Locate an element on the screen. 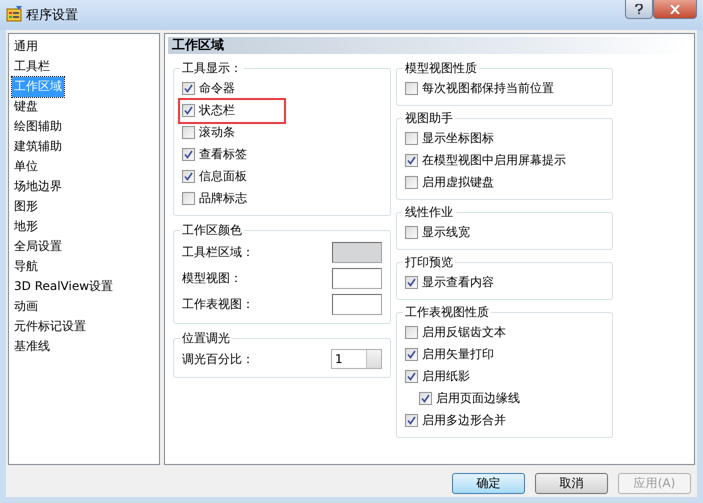 The height and width of the screenshot is (503, 703). category-item: 单位 is located at coordinates (26, 167).